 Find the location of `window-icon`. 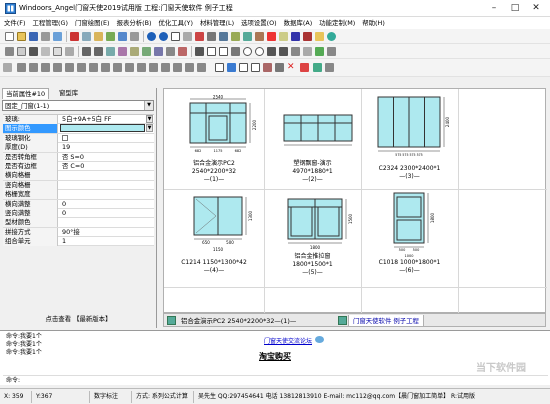

window-icon is located at coordinates (175, 36).